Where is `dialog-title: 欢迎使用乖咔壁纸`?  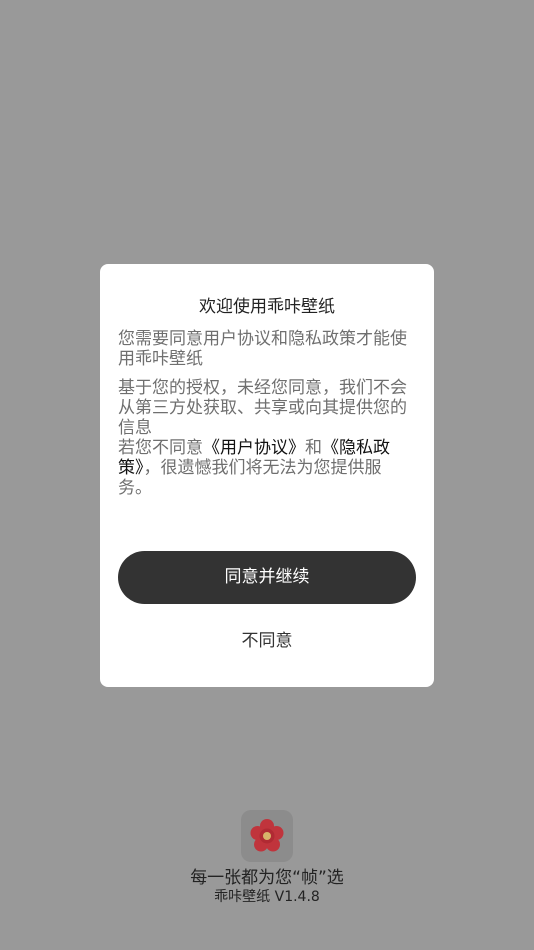
dialog-title: 欢迎使用乖咔壁纸 is located at coordinates (267, 307).